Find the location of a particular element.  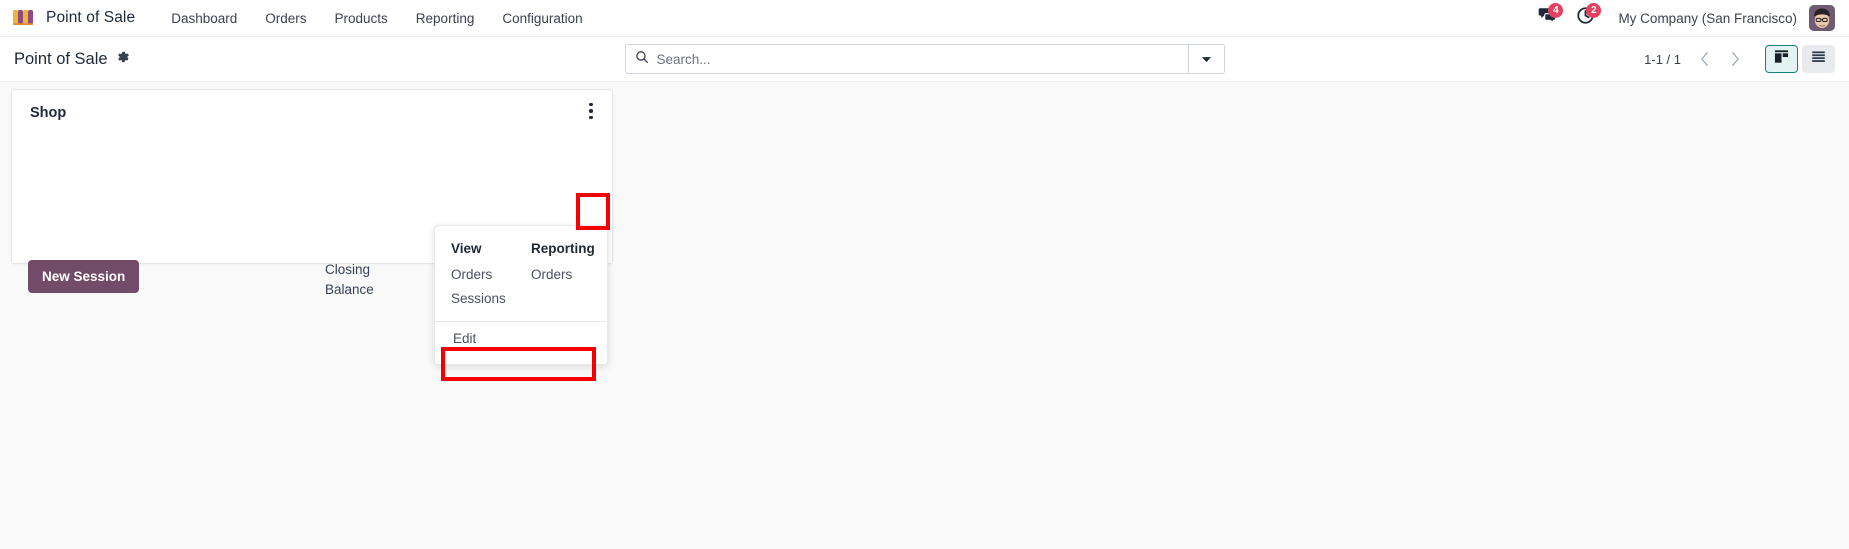

control-panel-right: 1-1 / 1 is located at coordinates (1735, 59).